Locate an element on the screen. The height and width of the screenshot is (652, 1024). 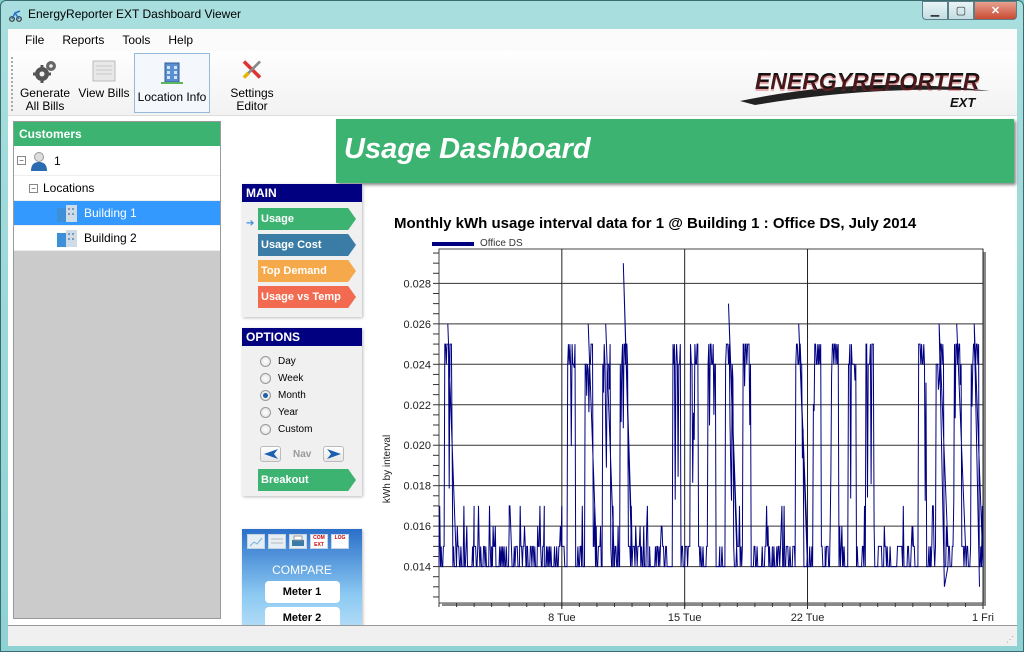
tool-label: Settings Editor is located at coordinates (252, 99).